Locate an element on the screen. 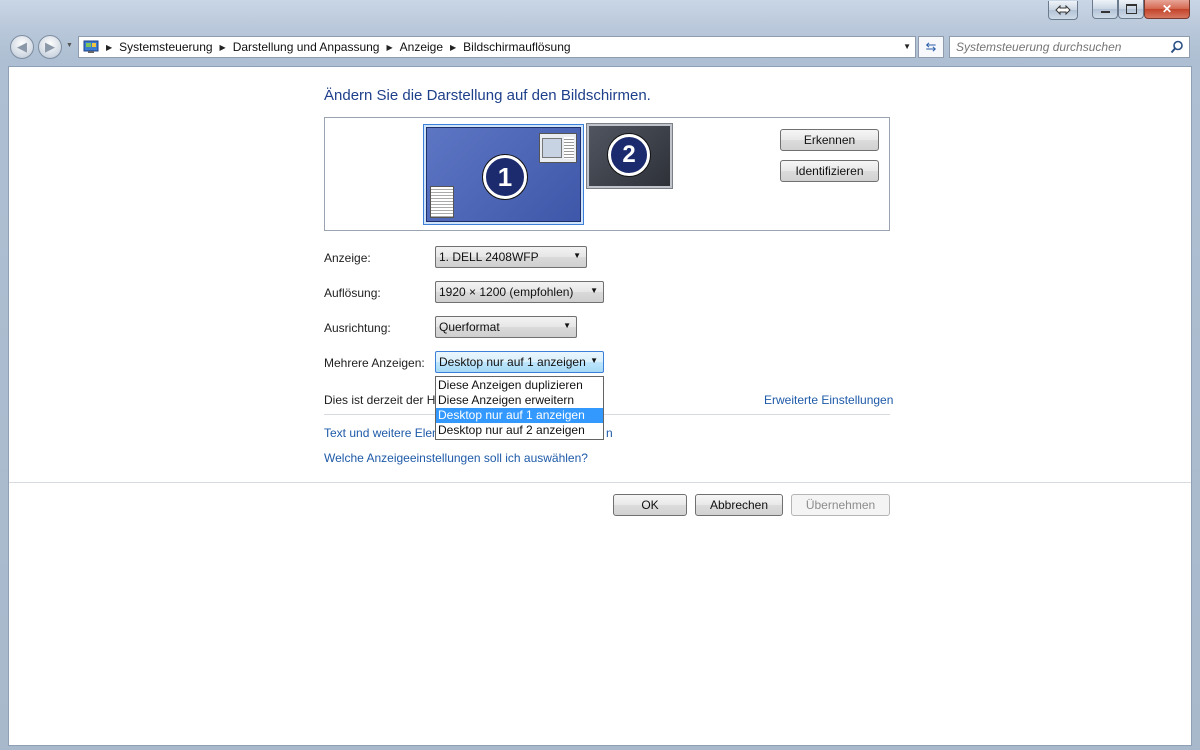 This screenshot has width=1200, height=750. monitor-2: 2 is located at coordinates (629, 156).